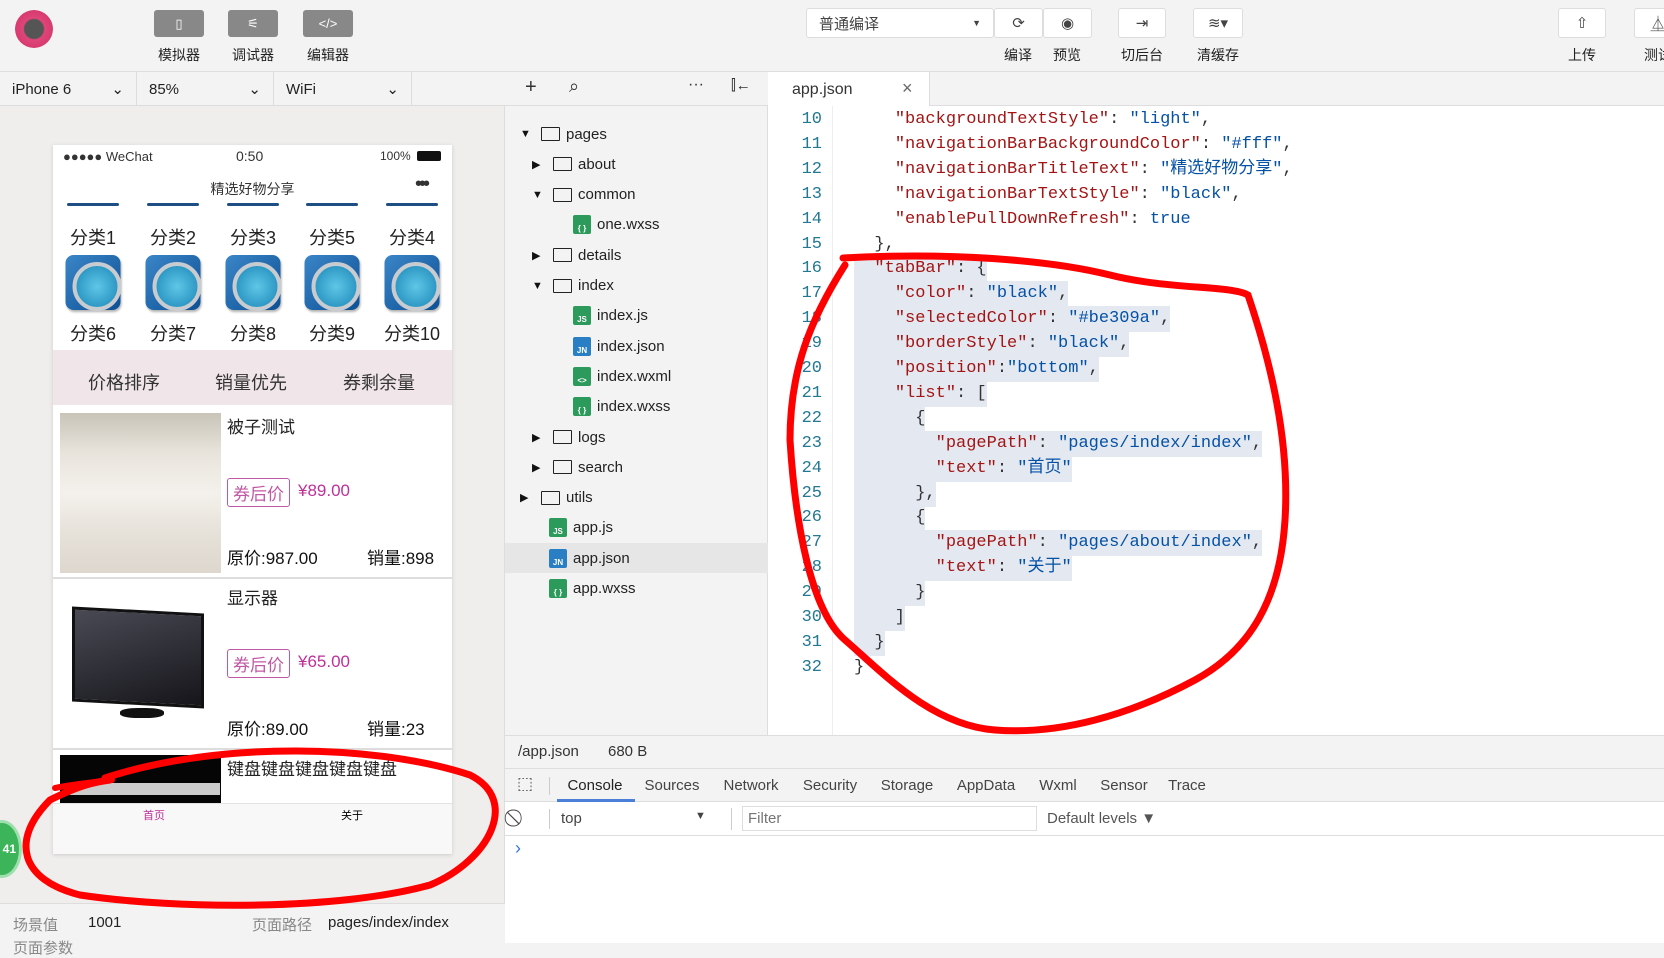 The width and height of the screenshot is (1664, 958). Describe the element at coordinates (636, 346) in the screenshot. I see `file-tree-item: JN index.json` at that location.